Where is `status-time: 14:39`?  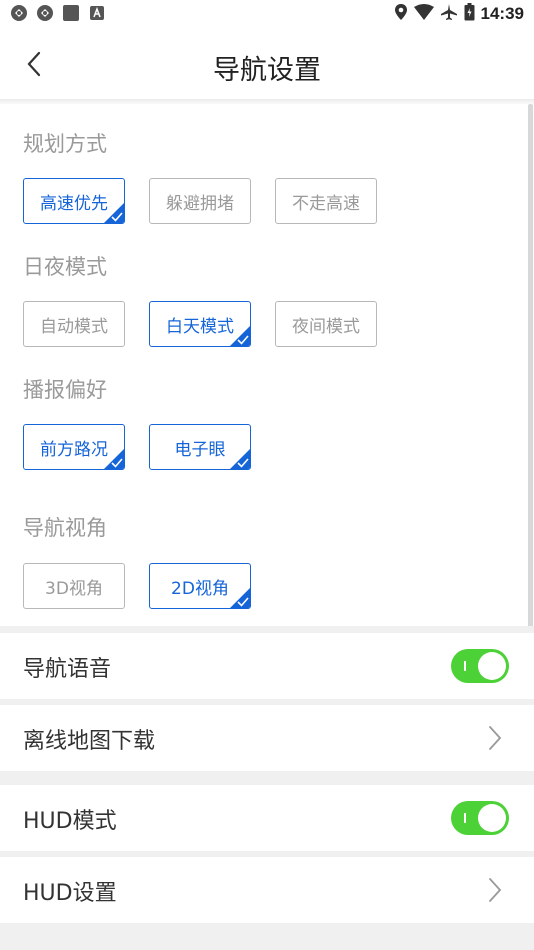
status-time: 14:39 is located at coordinates (502, 13).